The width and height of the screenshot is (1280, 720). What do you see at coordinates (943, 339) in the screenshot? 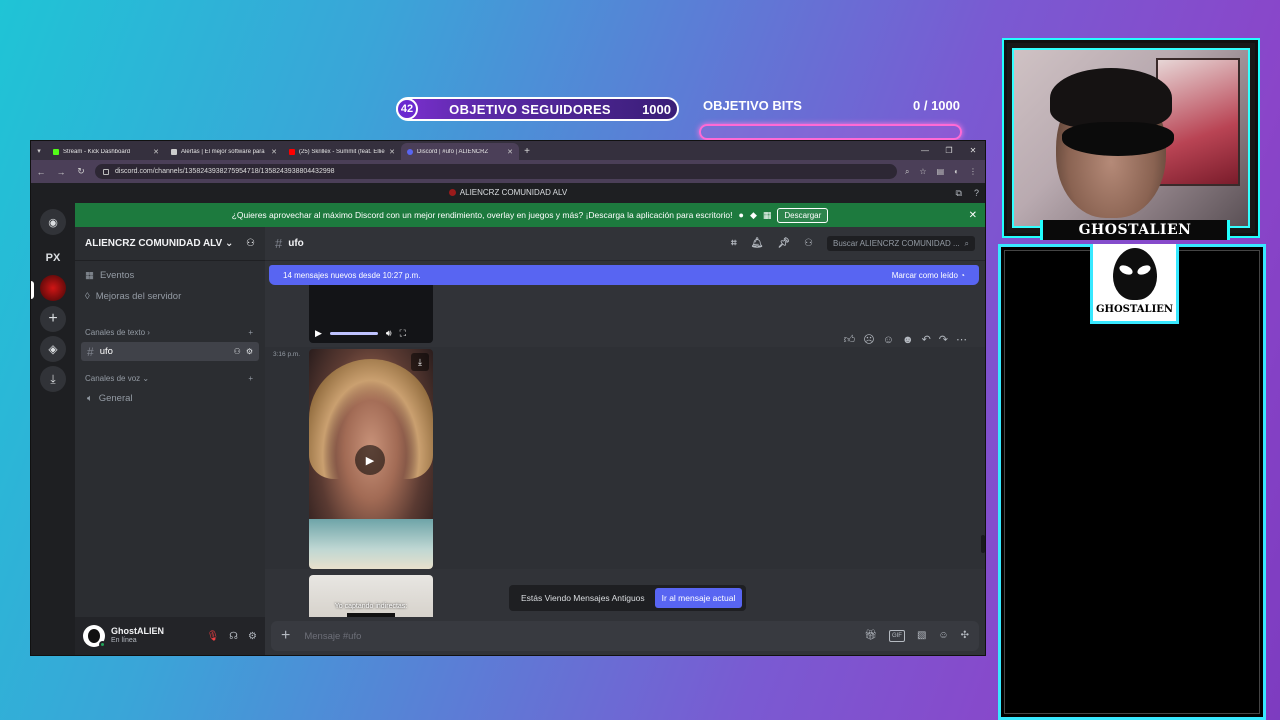
I see `forward-icon: ↷` at bounding box center [943, 339].